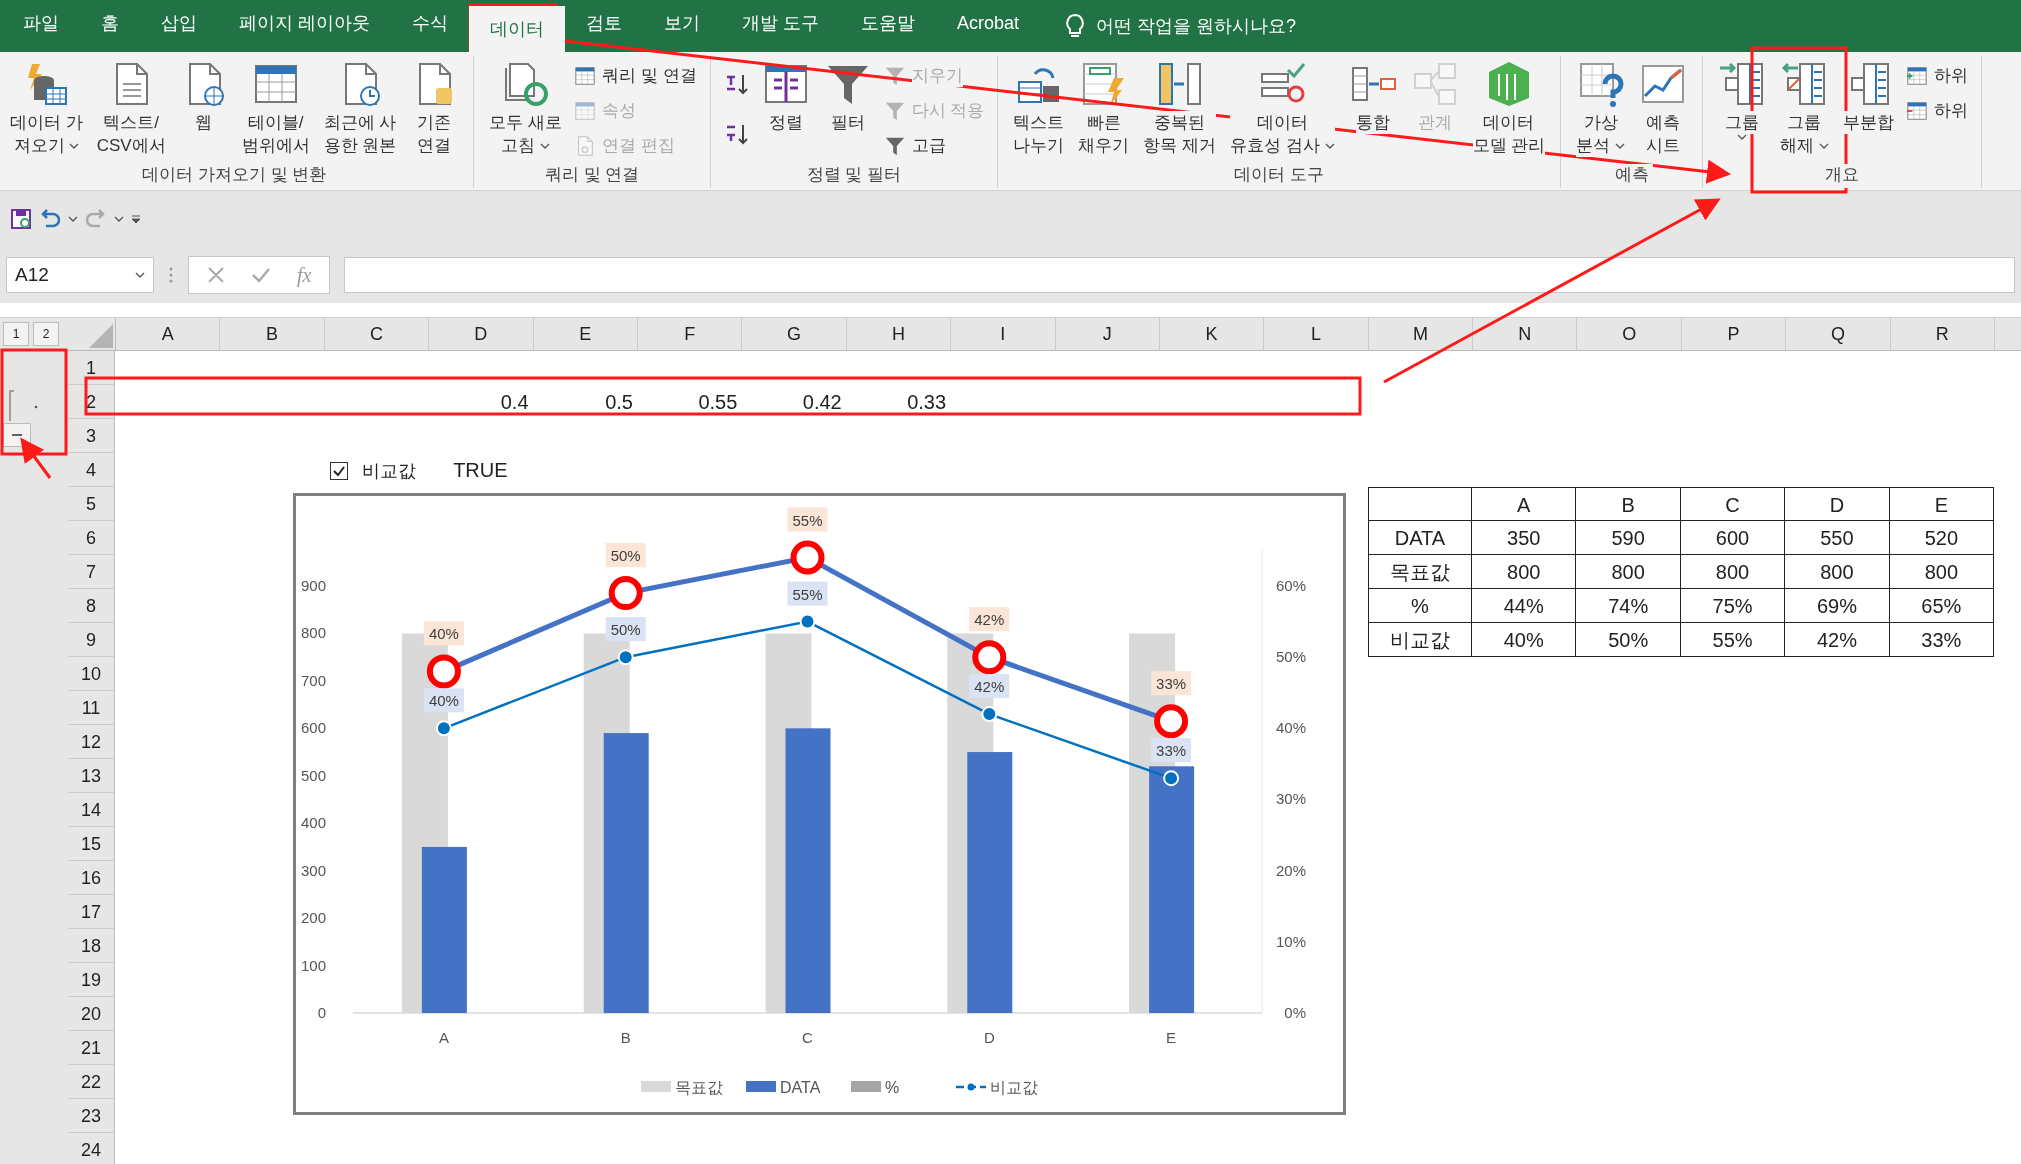  What do you see at coordinates (91, 810) in the screenshot?
I see `row-header: 14` at bounding box center [91, 810].